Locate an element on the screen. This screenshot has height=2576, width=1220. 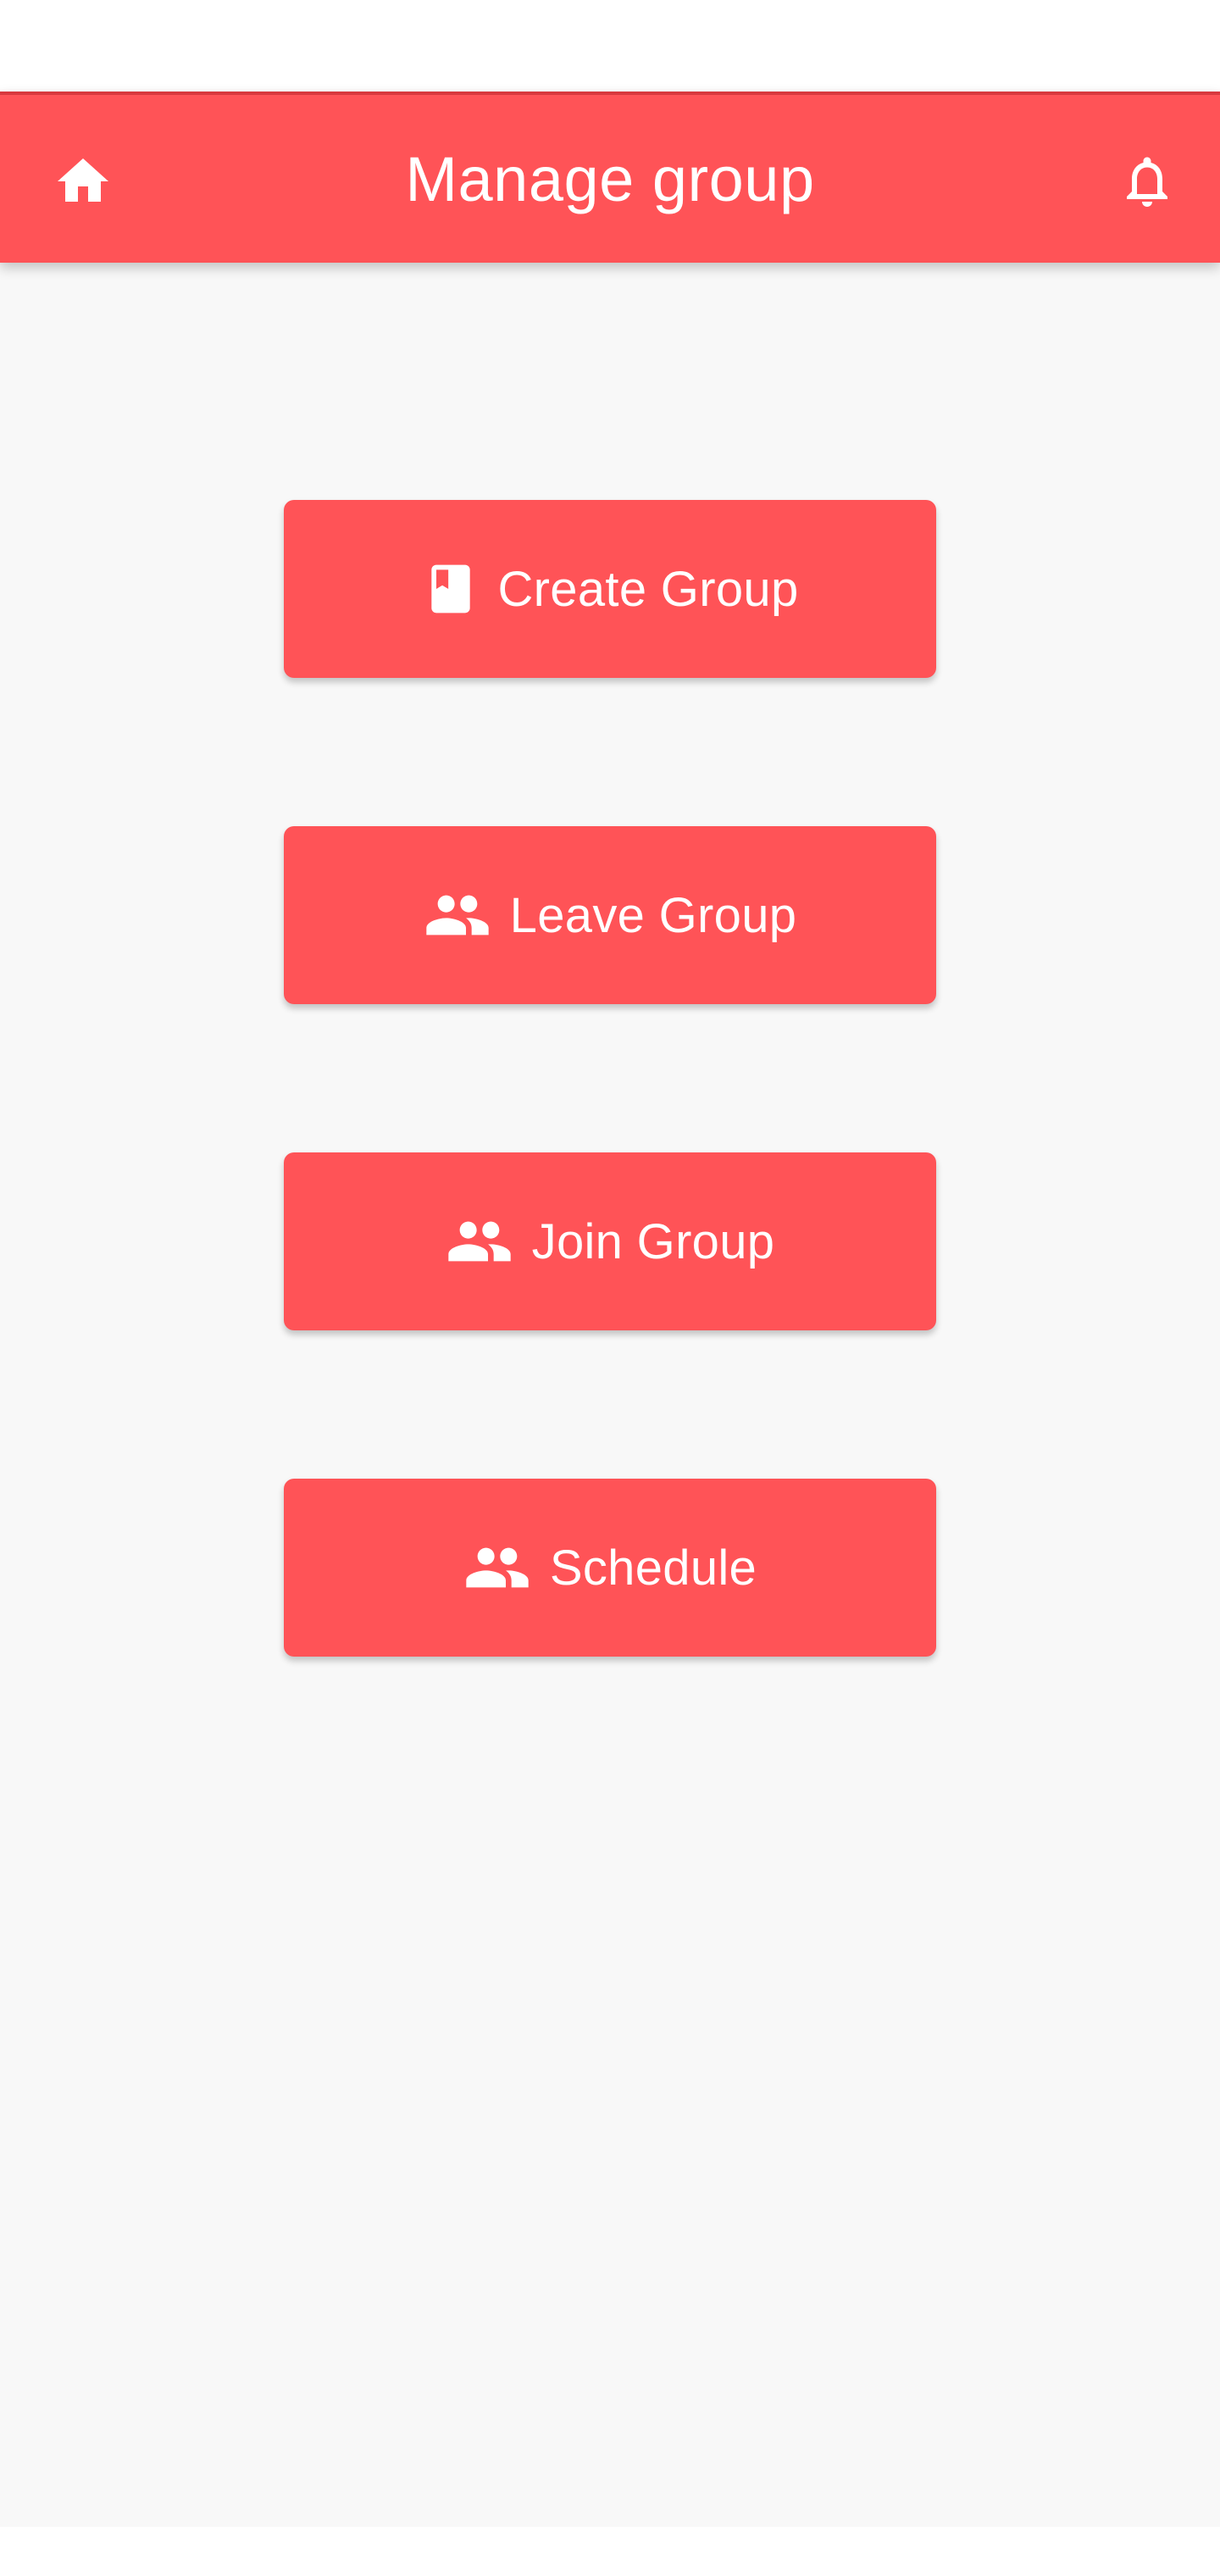
schedule-button: Schedule is located at coordinates (610, 1568).